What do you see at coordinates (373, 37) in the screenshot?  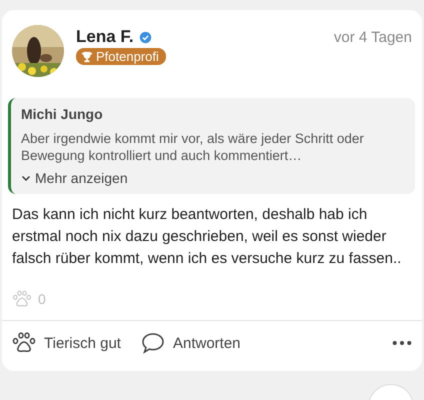 I see `post-time: vor 4 Tagen` at bounding box center [373, 37].